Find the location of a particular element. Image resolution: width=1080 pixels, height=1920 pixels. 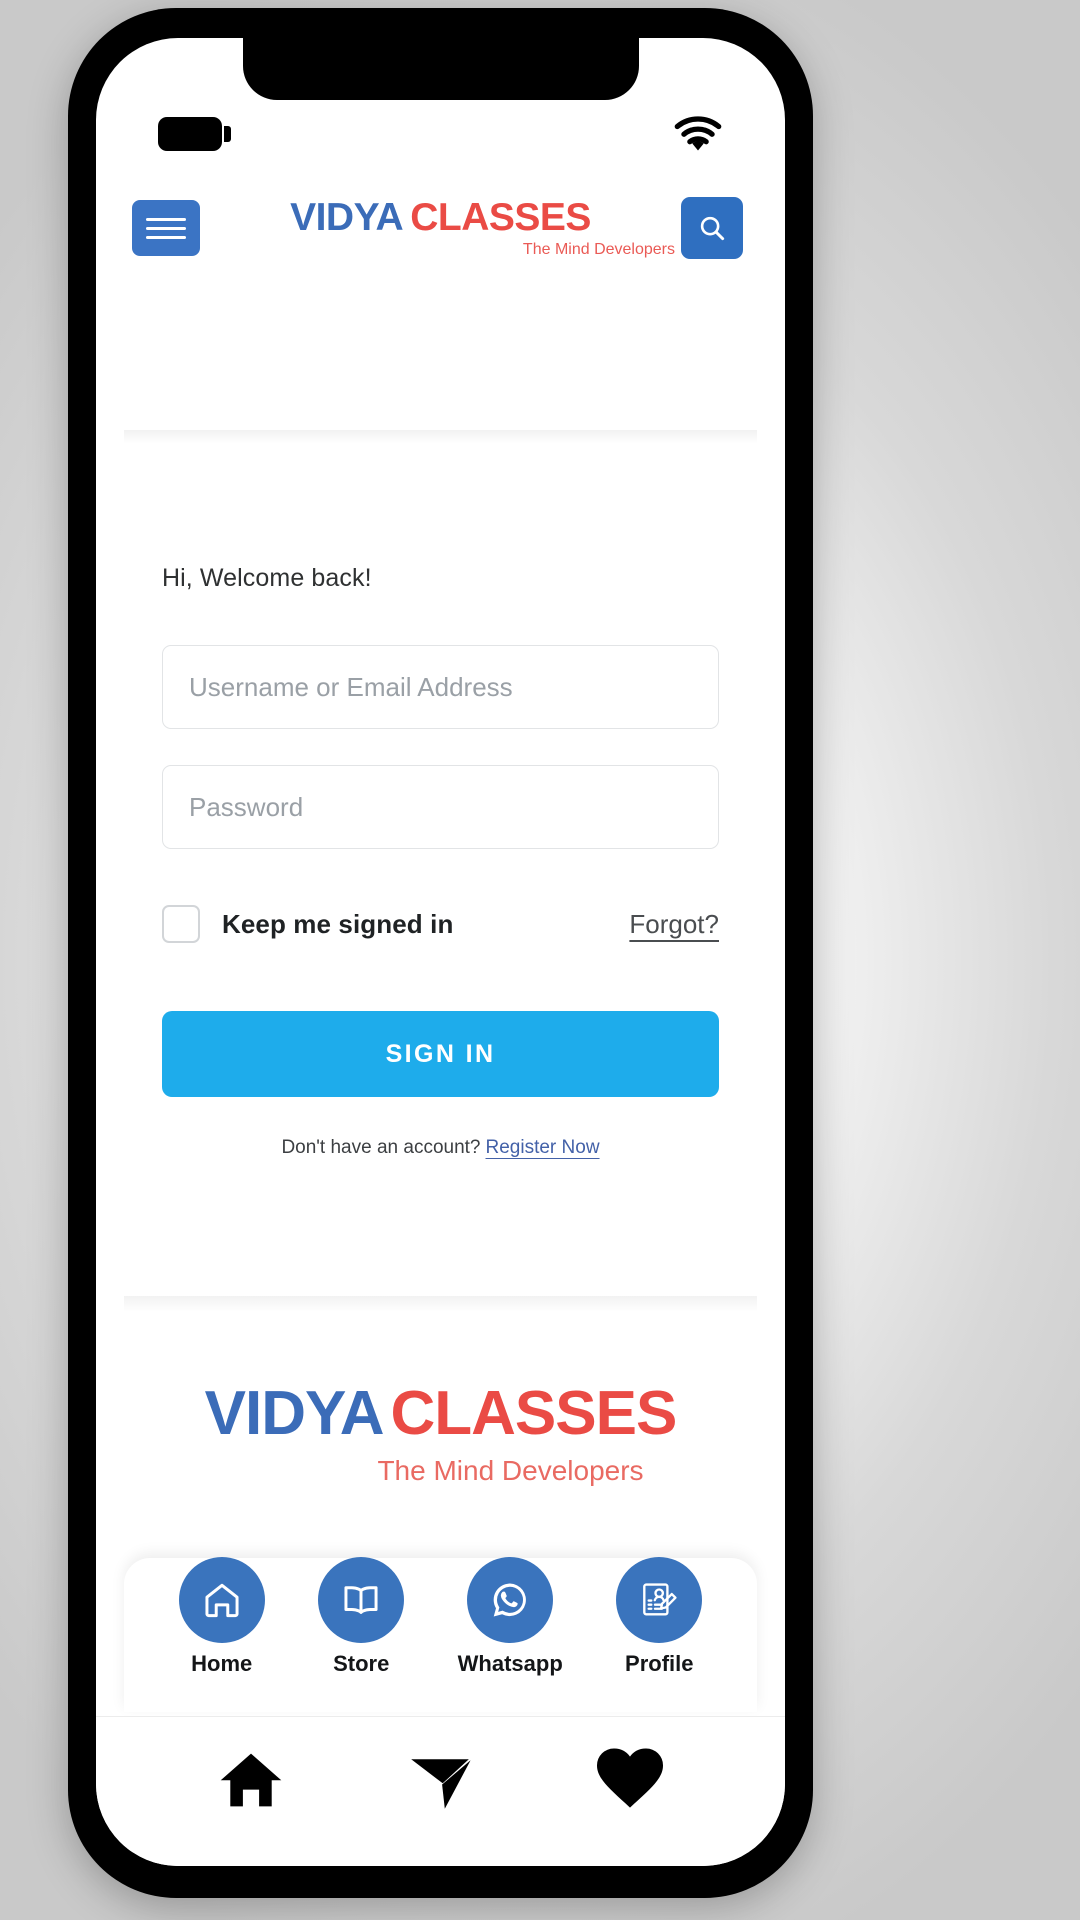

system-navigation-bar is located at coordinates (440, 1791).